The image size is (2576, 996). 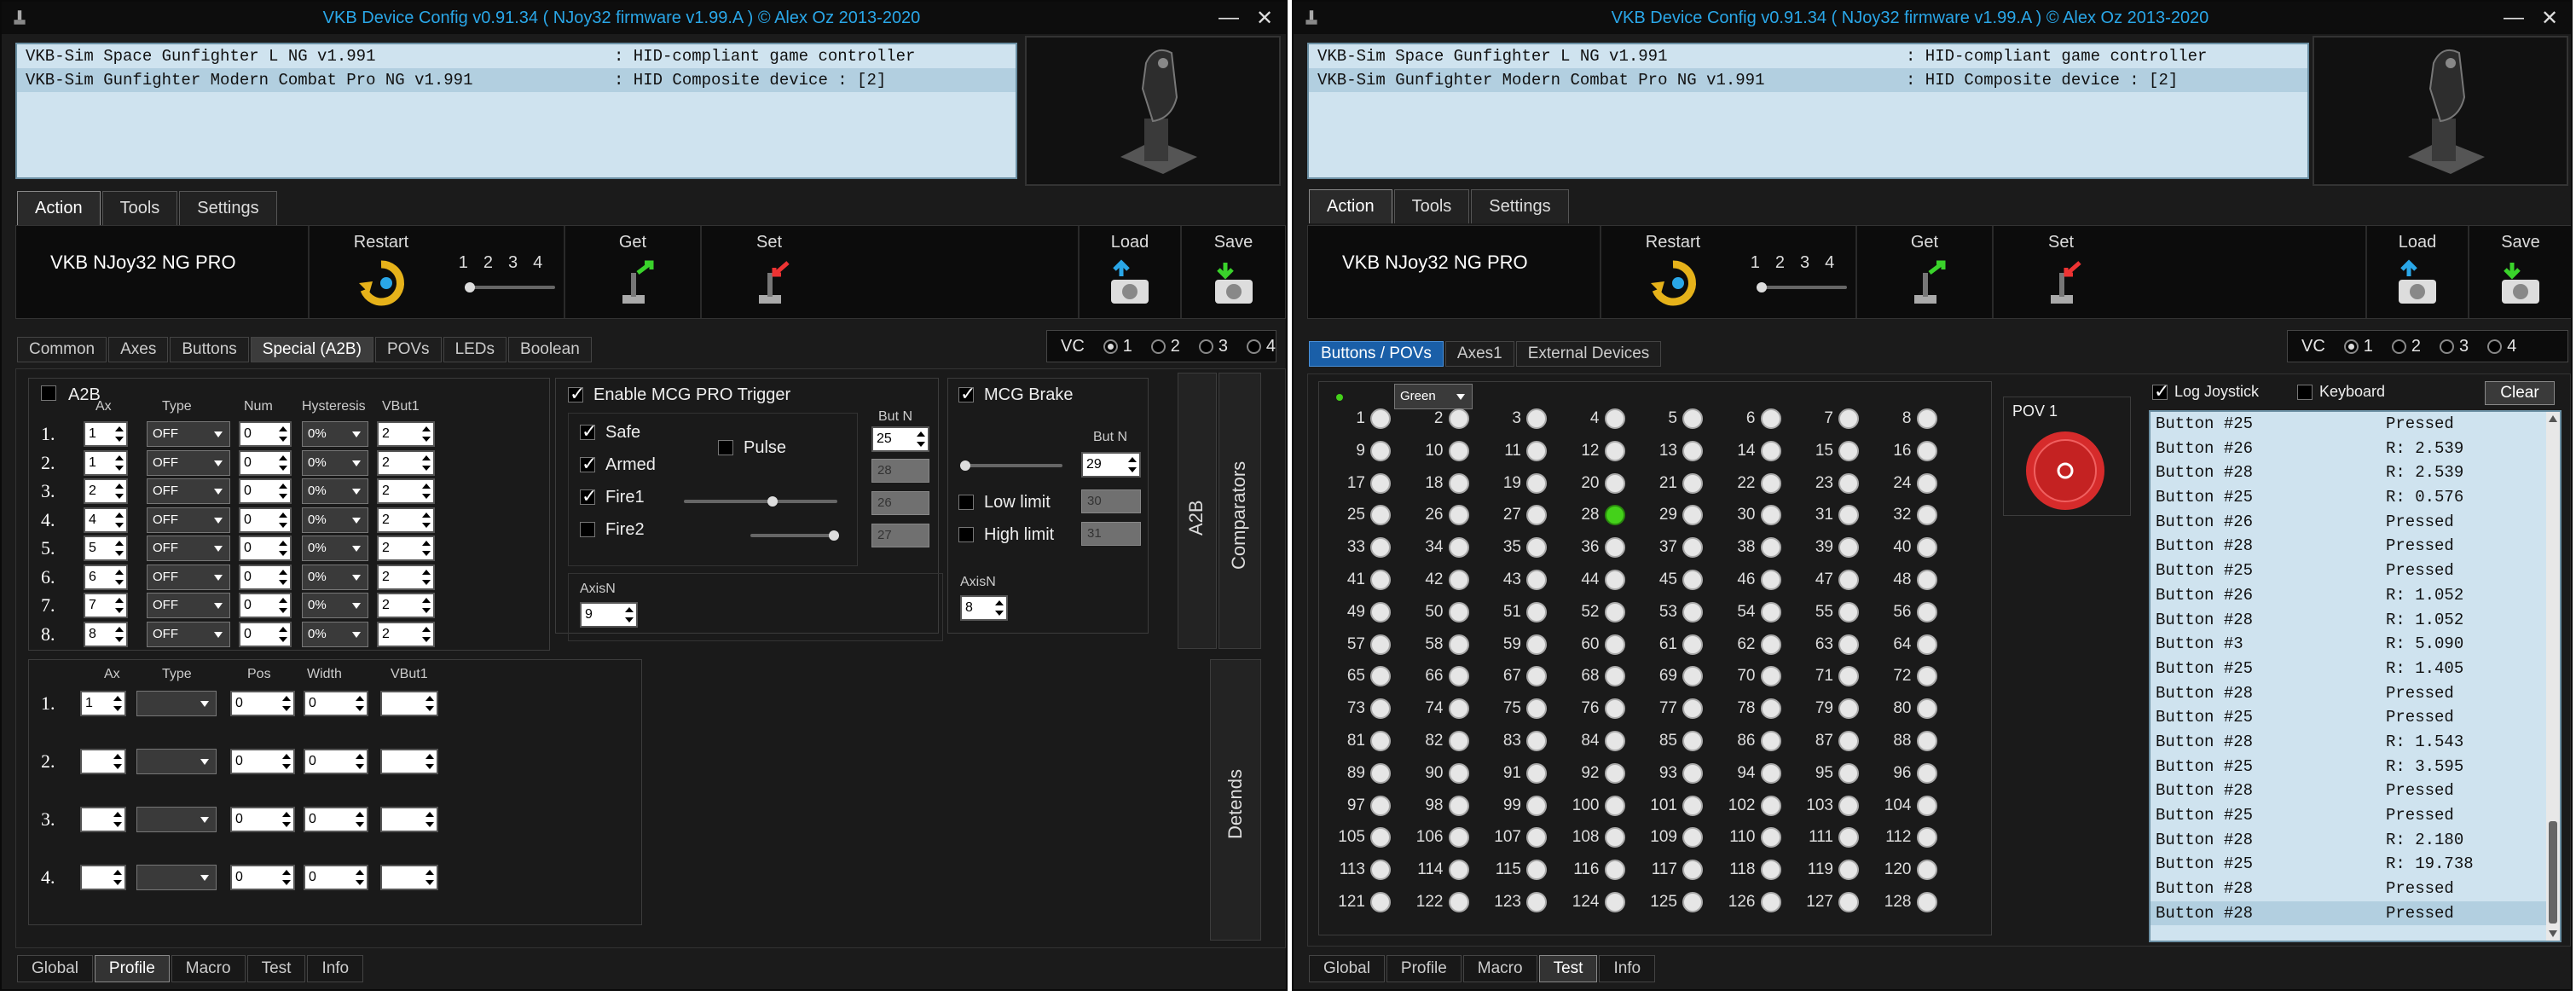 I want to click on detent-type-select, so click(x=177, y=703).